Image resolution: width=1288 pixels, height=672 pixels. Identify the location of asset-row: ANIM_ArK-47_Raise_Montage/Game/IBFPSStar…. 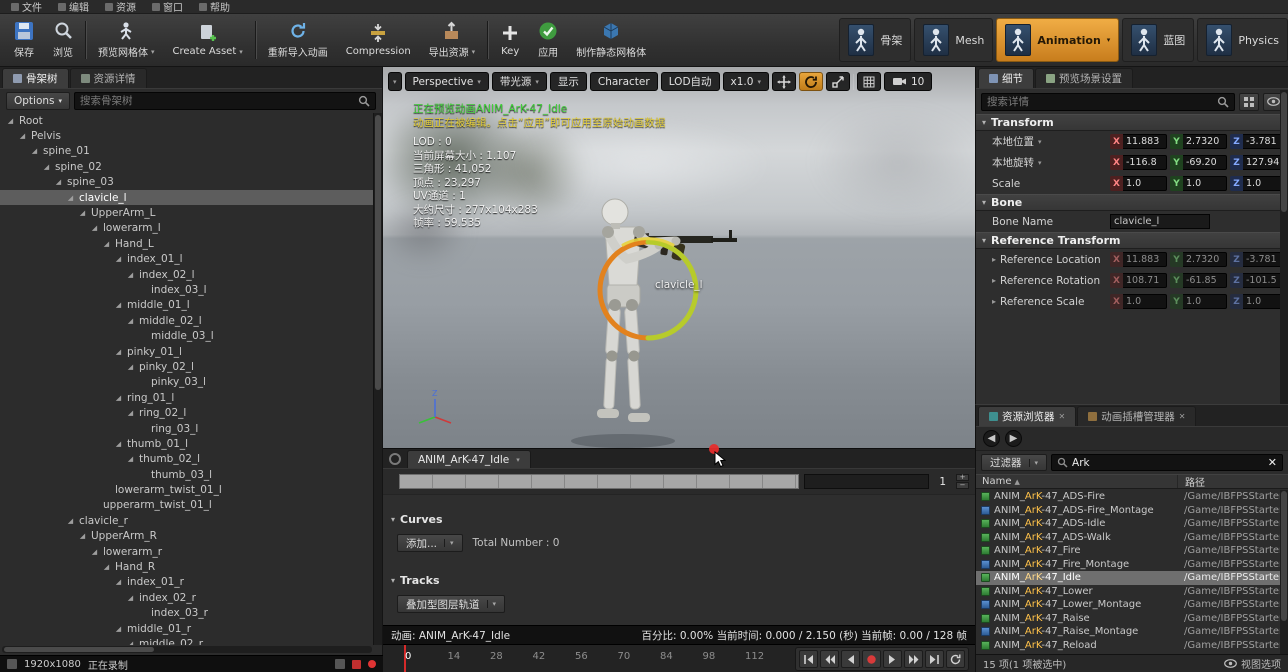
(1128, 632).